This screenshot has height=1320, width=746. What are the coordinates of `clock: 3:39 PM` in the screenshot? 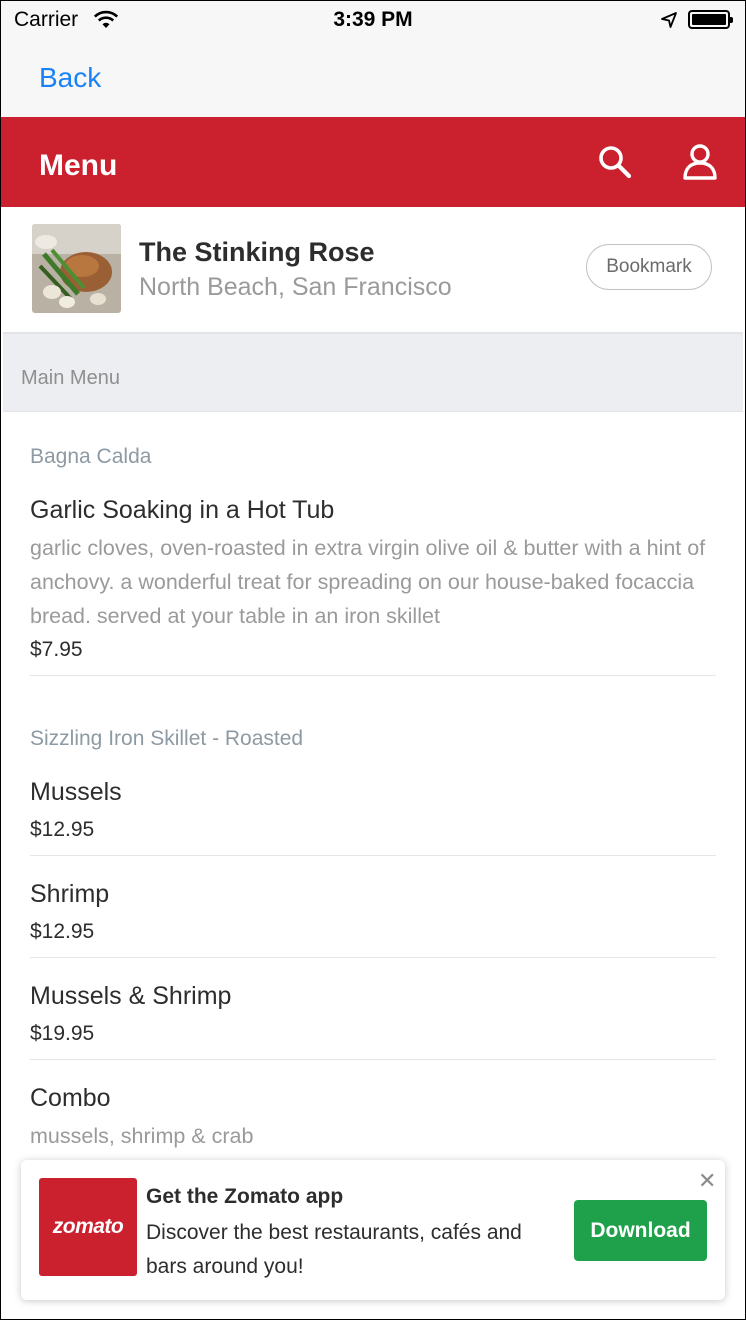 It's located at (373, 19).